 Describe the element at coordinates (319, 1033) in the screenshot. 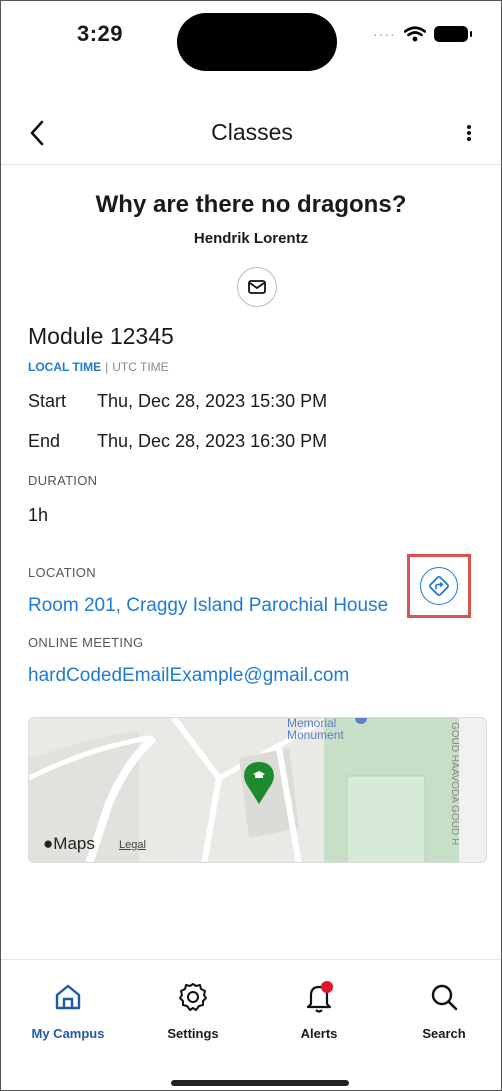

I see `tab-alerts-label: Alerts` at that location.